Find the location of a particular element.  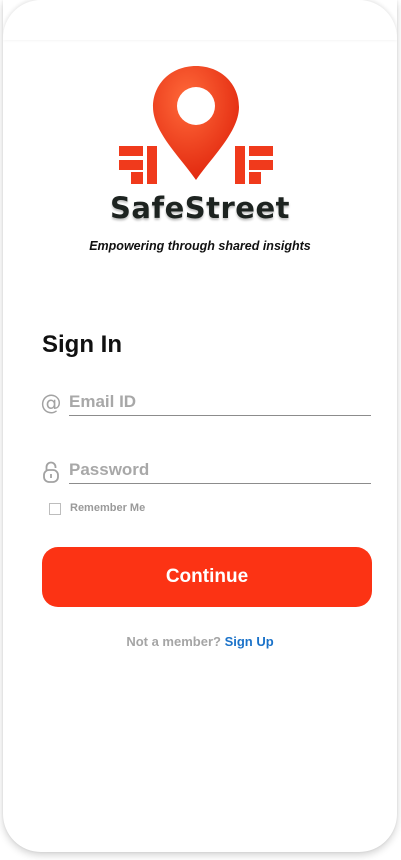

brand-tagline: Empowering through shared insights is located at coordinates (200, 246).